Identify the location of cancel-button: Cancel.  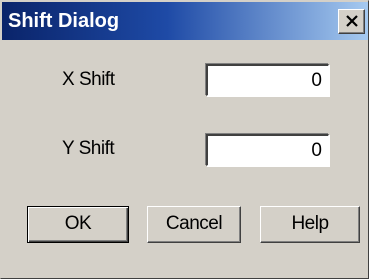
(194, 224).